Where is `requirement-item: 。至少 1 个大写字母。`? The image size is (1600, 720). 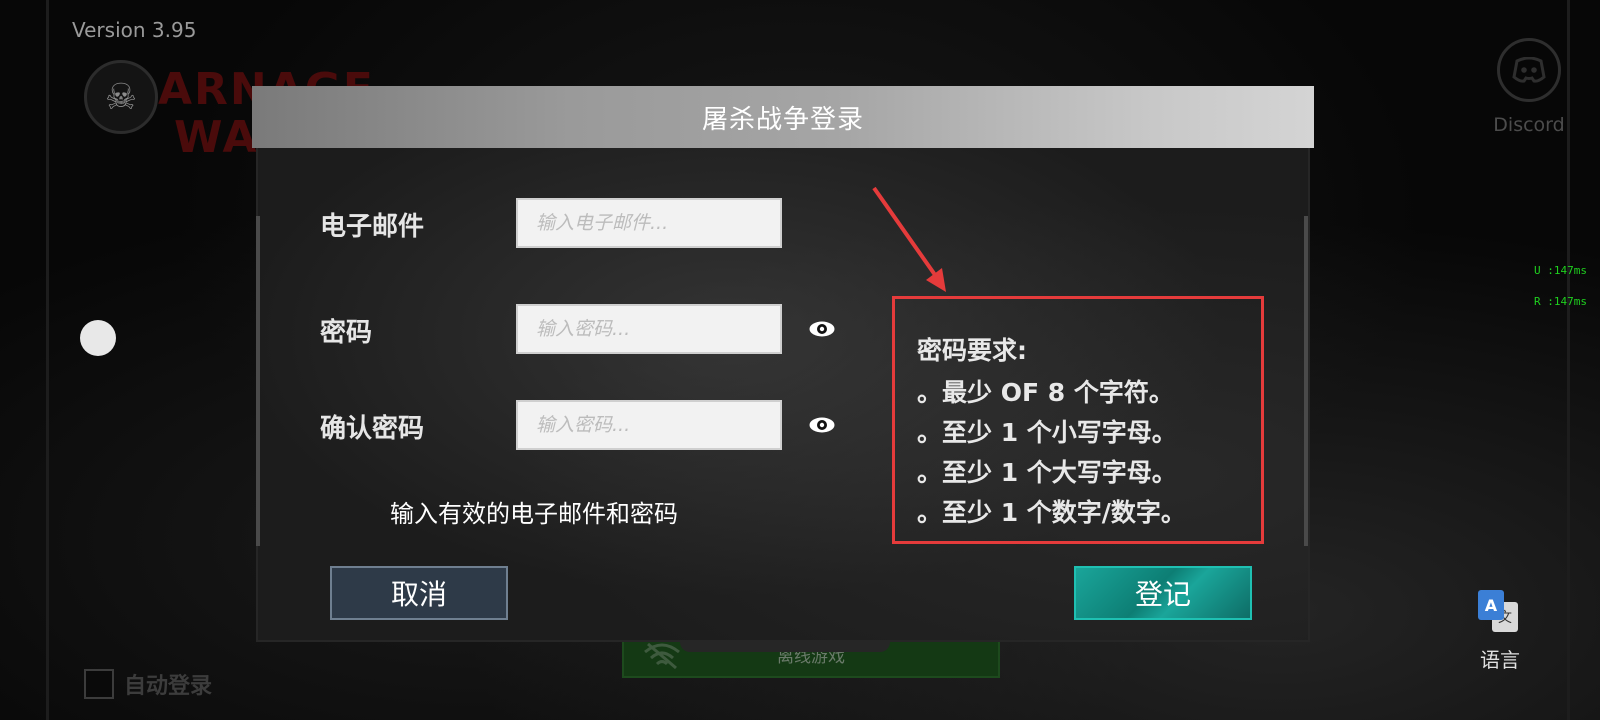 requirement-item: 。至少 1 个大写字母。 is located at coordinates (1047, 472).